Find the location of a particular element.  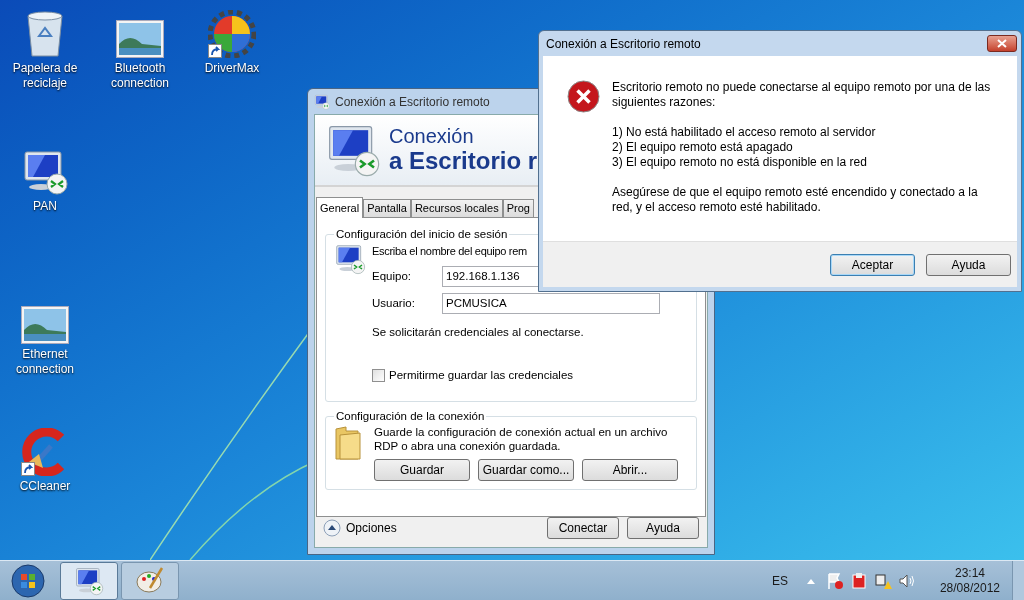

description-text: Guarde la configuración de conexión actual en un archivo RDP o abra una conexión guardada. is located at coordinates (521, 439).